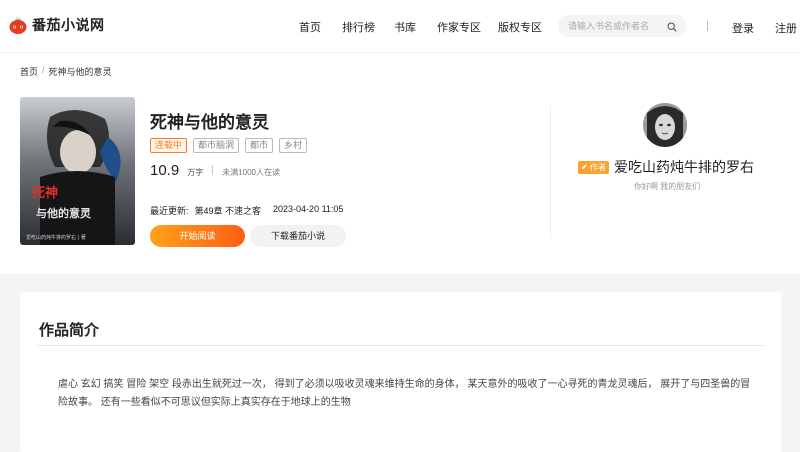 The width and height of the screenshot is (800, 452). What do you see at coordinates (216, 145) in the screenshot?
I see `genre-tag: 都市脑洞` at bounding box center [216, 145].